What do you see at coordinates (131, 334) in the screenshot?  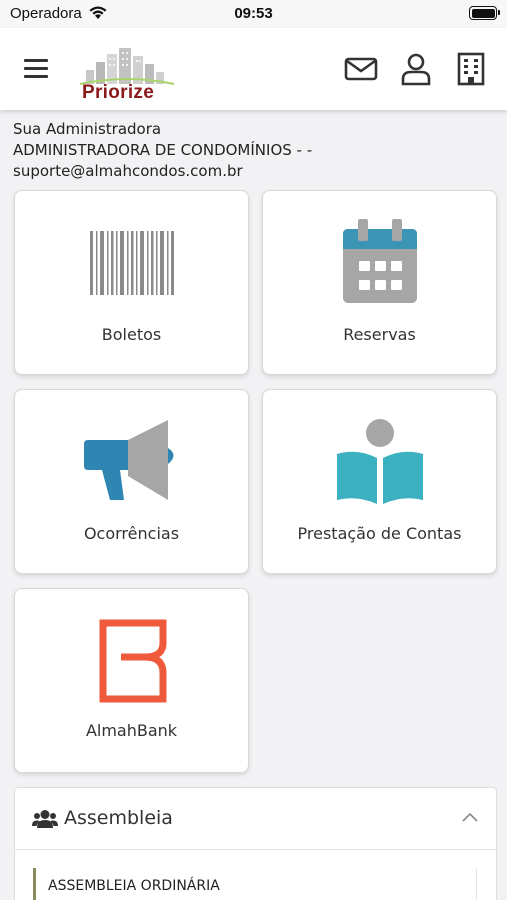 I see `card-label: Boletos` at bounding box center [131, 334].